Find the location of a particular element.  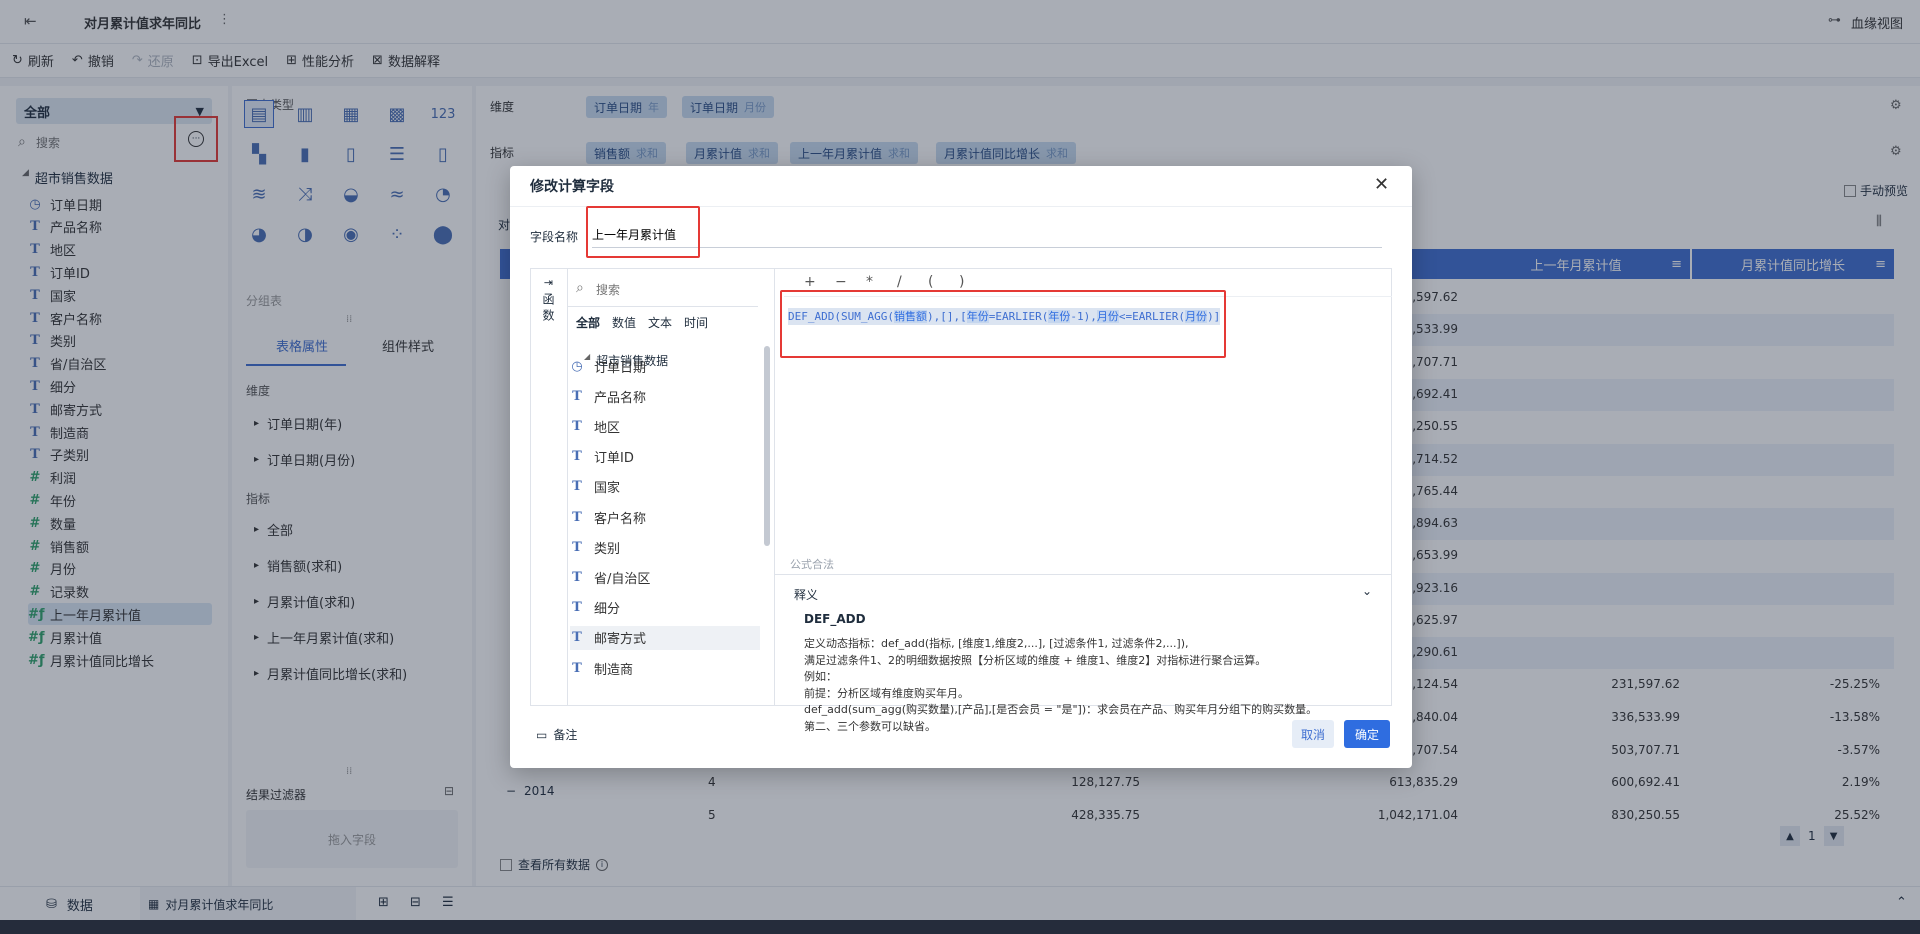

filter-tab-number: 数值 is located at coordinates (624, 322).